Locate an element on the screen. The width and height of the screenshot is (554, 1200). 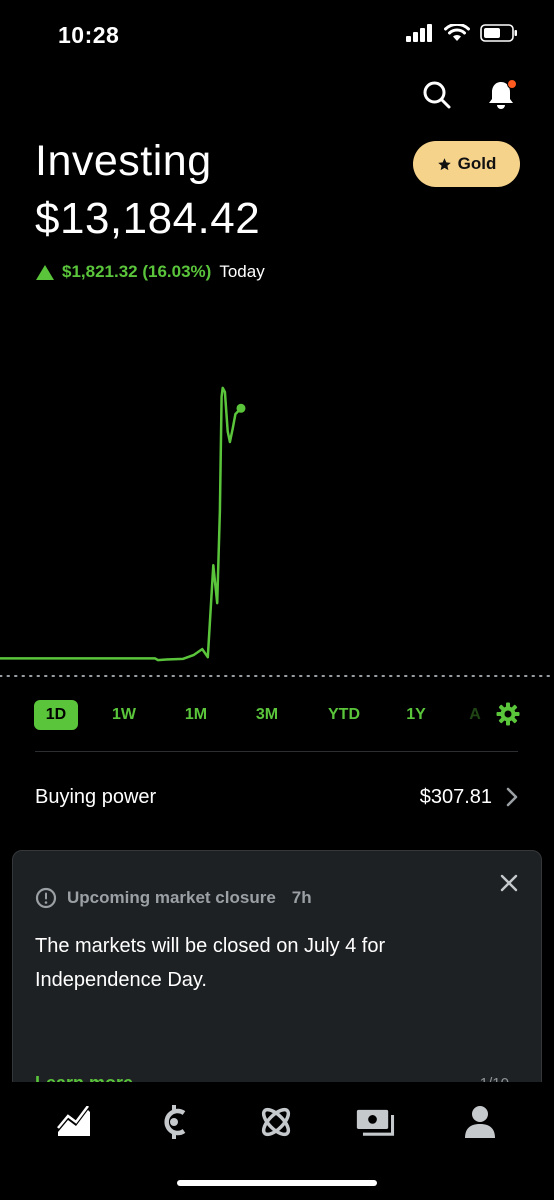
page-title: Investing is located at coordinates (123, 161).